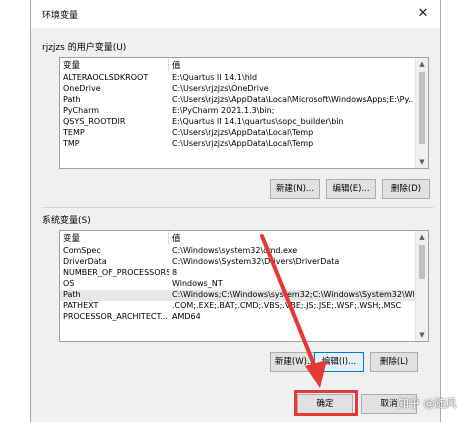 This screenshot has width=474, height=422. What do you see at coordinates (427, 403) in the screenshot?
I see `watermark: 知乎 @随风` at bounding box center [427, 403].